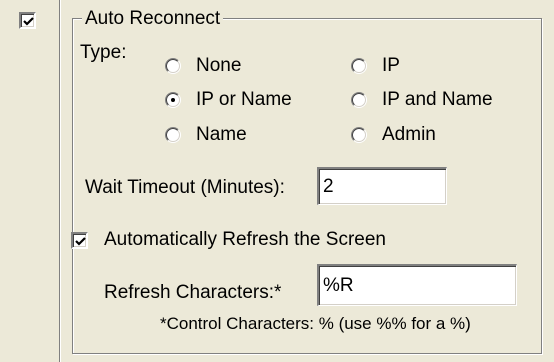 This screenshot has height=362, width=554. I want to click on radio-admin-label: Admin, so click(409, 134).